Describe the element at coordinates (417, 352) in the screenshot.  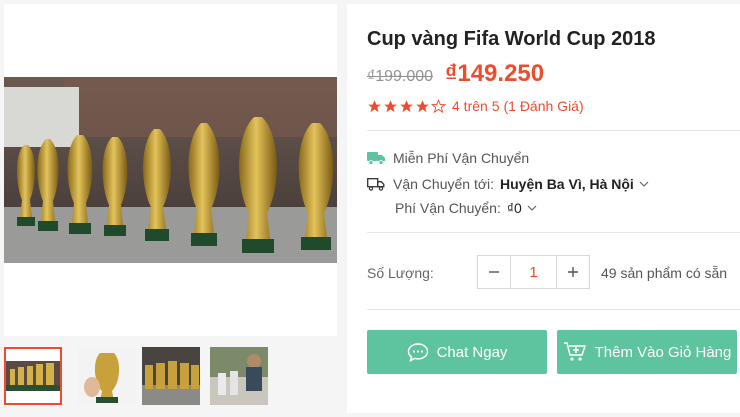
I see `chat-bubble-icon` at that location.